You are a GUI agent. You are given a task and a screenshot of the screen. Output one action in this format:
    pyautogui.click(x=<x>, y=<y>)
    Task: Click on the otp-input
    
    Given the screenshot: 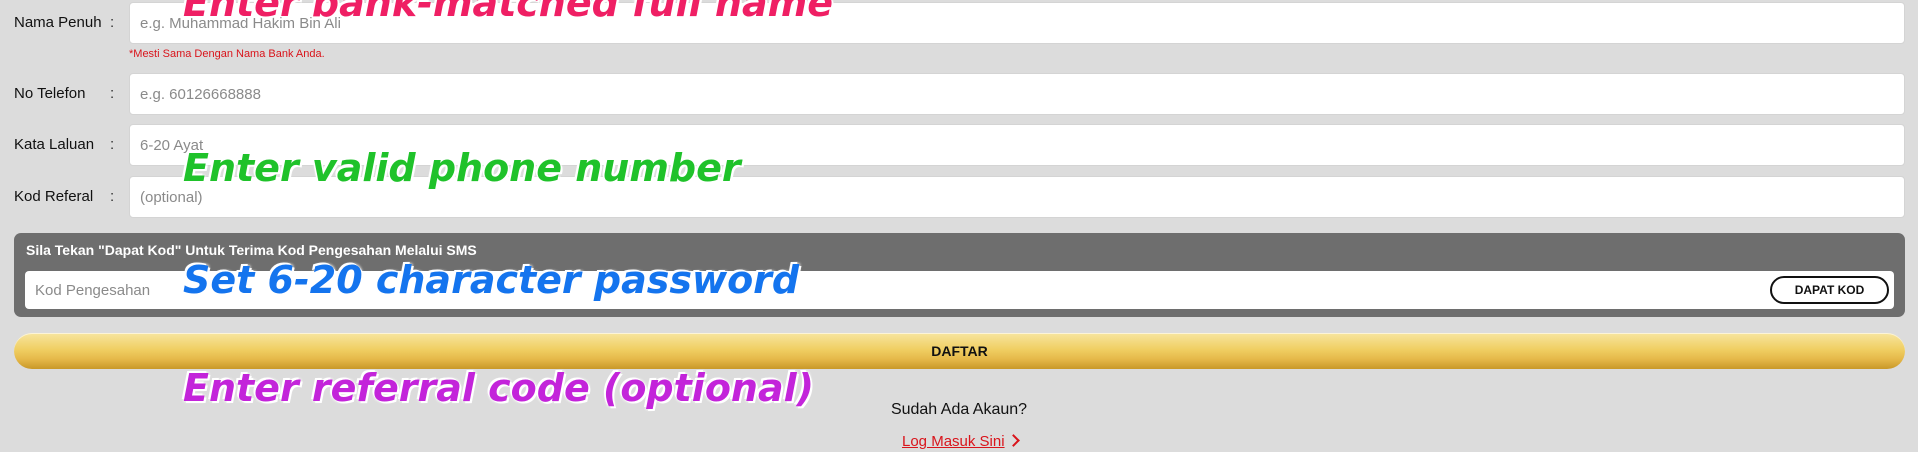 What is the action you would take?
    pyautogui.click(x=775, y=290)
    